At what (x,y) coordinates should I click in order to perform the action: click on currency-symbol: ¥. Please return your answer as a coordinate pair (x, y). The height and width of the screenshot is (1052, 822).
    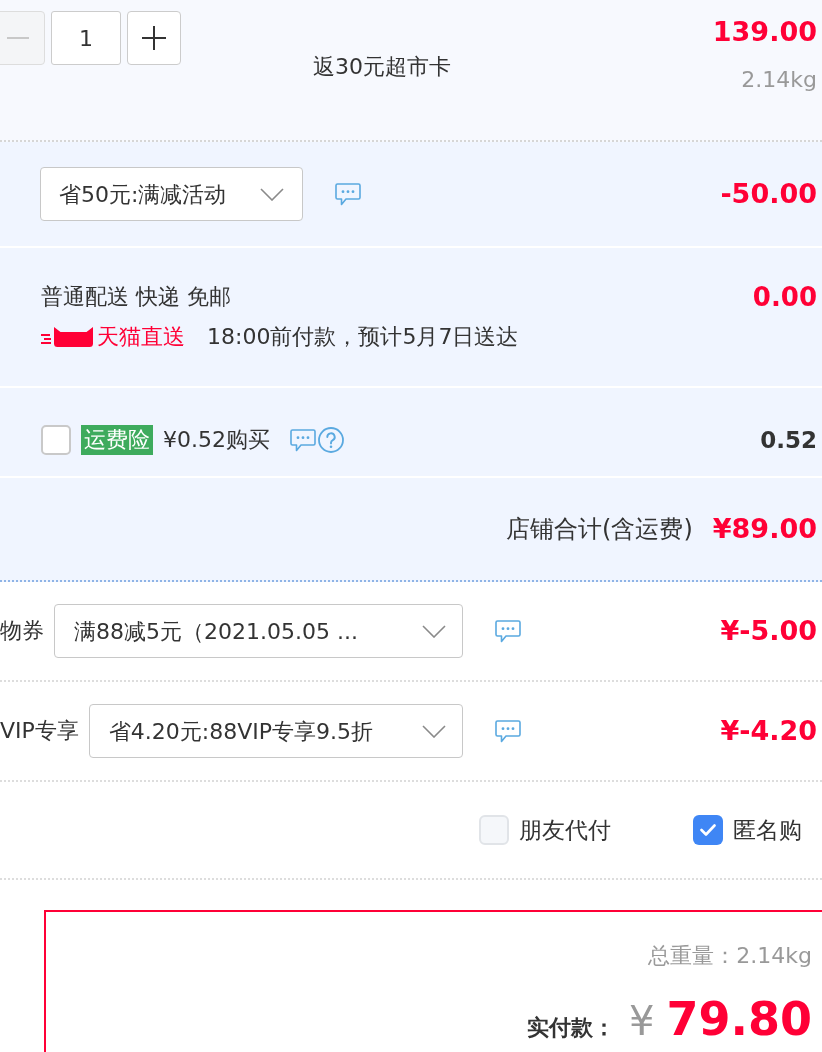
    Looking at the image, I should click on (642, 1021).